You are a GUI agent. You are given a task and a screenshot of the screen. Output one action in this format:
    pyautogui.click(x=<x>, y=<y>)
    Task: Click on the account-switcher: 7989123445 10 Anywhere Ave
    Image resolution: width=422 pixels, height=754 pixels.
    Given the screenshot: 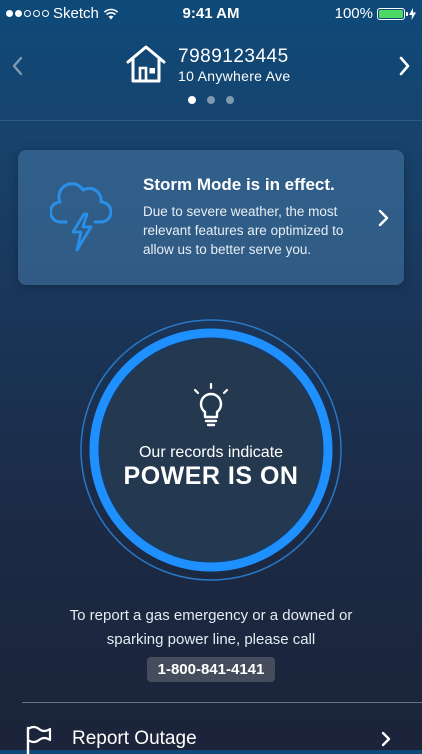 What is the action you would take?
    pyautogui.click(x=211, y=75)
    